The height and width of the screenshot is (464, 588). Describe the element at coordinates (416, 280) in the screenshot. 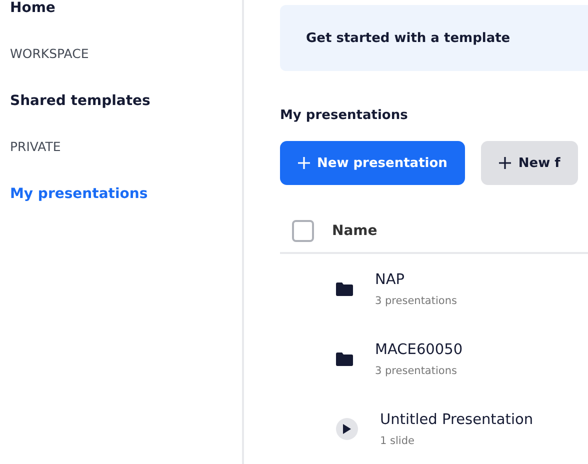

I see `item-name: NAP` at that location.